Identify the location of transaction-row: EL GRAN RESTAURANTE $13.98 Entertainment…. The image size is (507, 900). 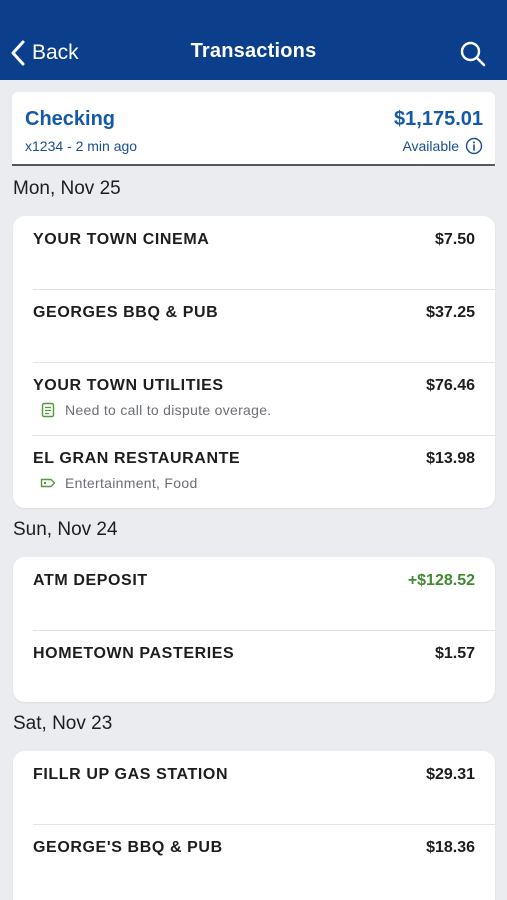
(254, 471).